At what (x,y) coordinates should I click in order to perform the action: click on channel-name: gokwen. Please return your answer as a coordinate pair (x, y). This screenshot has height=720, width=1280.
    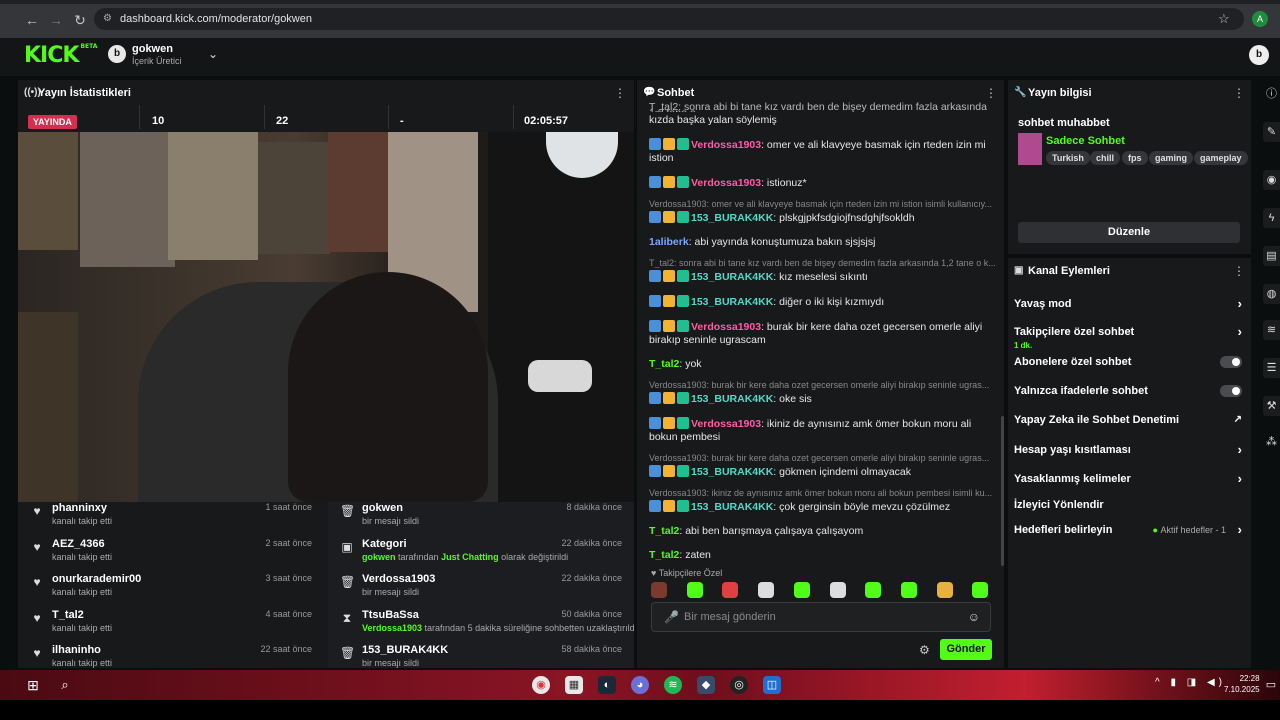
    Looking at the image, I should click on (152, 49).